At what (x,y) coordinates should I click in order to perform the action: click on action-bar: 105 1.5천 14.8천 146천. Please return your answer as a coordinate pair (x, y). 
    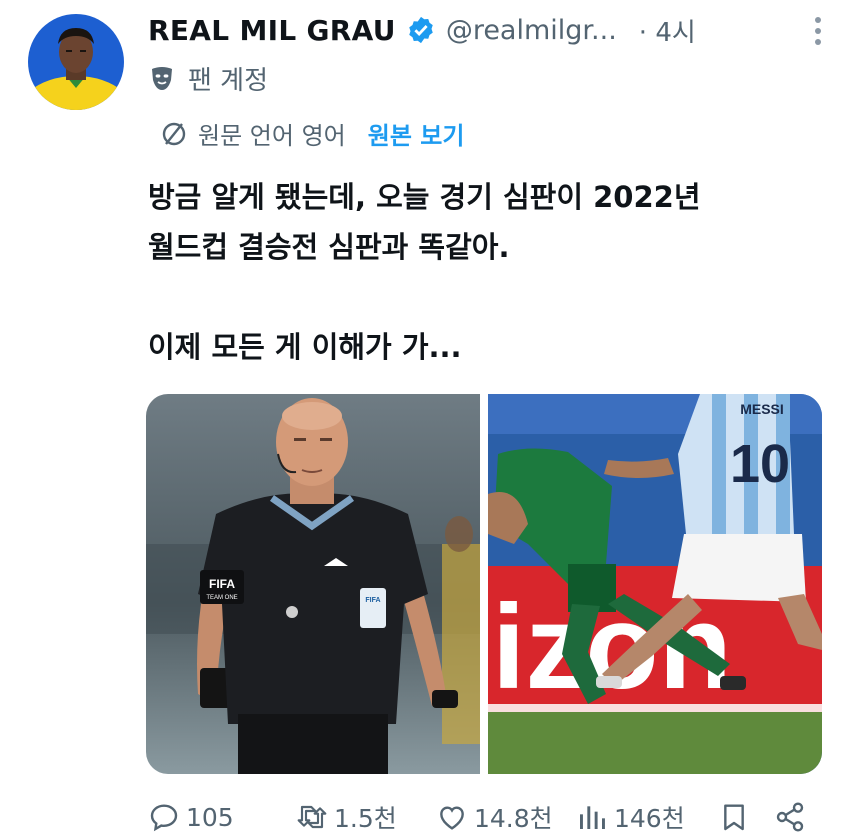
    Looking at the image, I should click on (493, 817).